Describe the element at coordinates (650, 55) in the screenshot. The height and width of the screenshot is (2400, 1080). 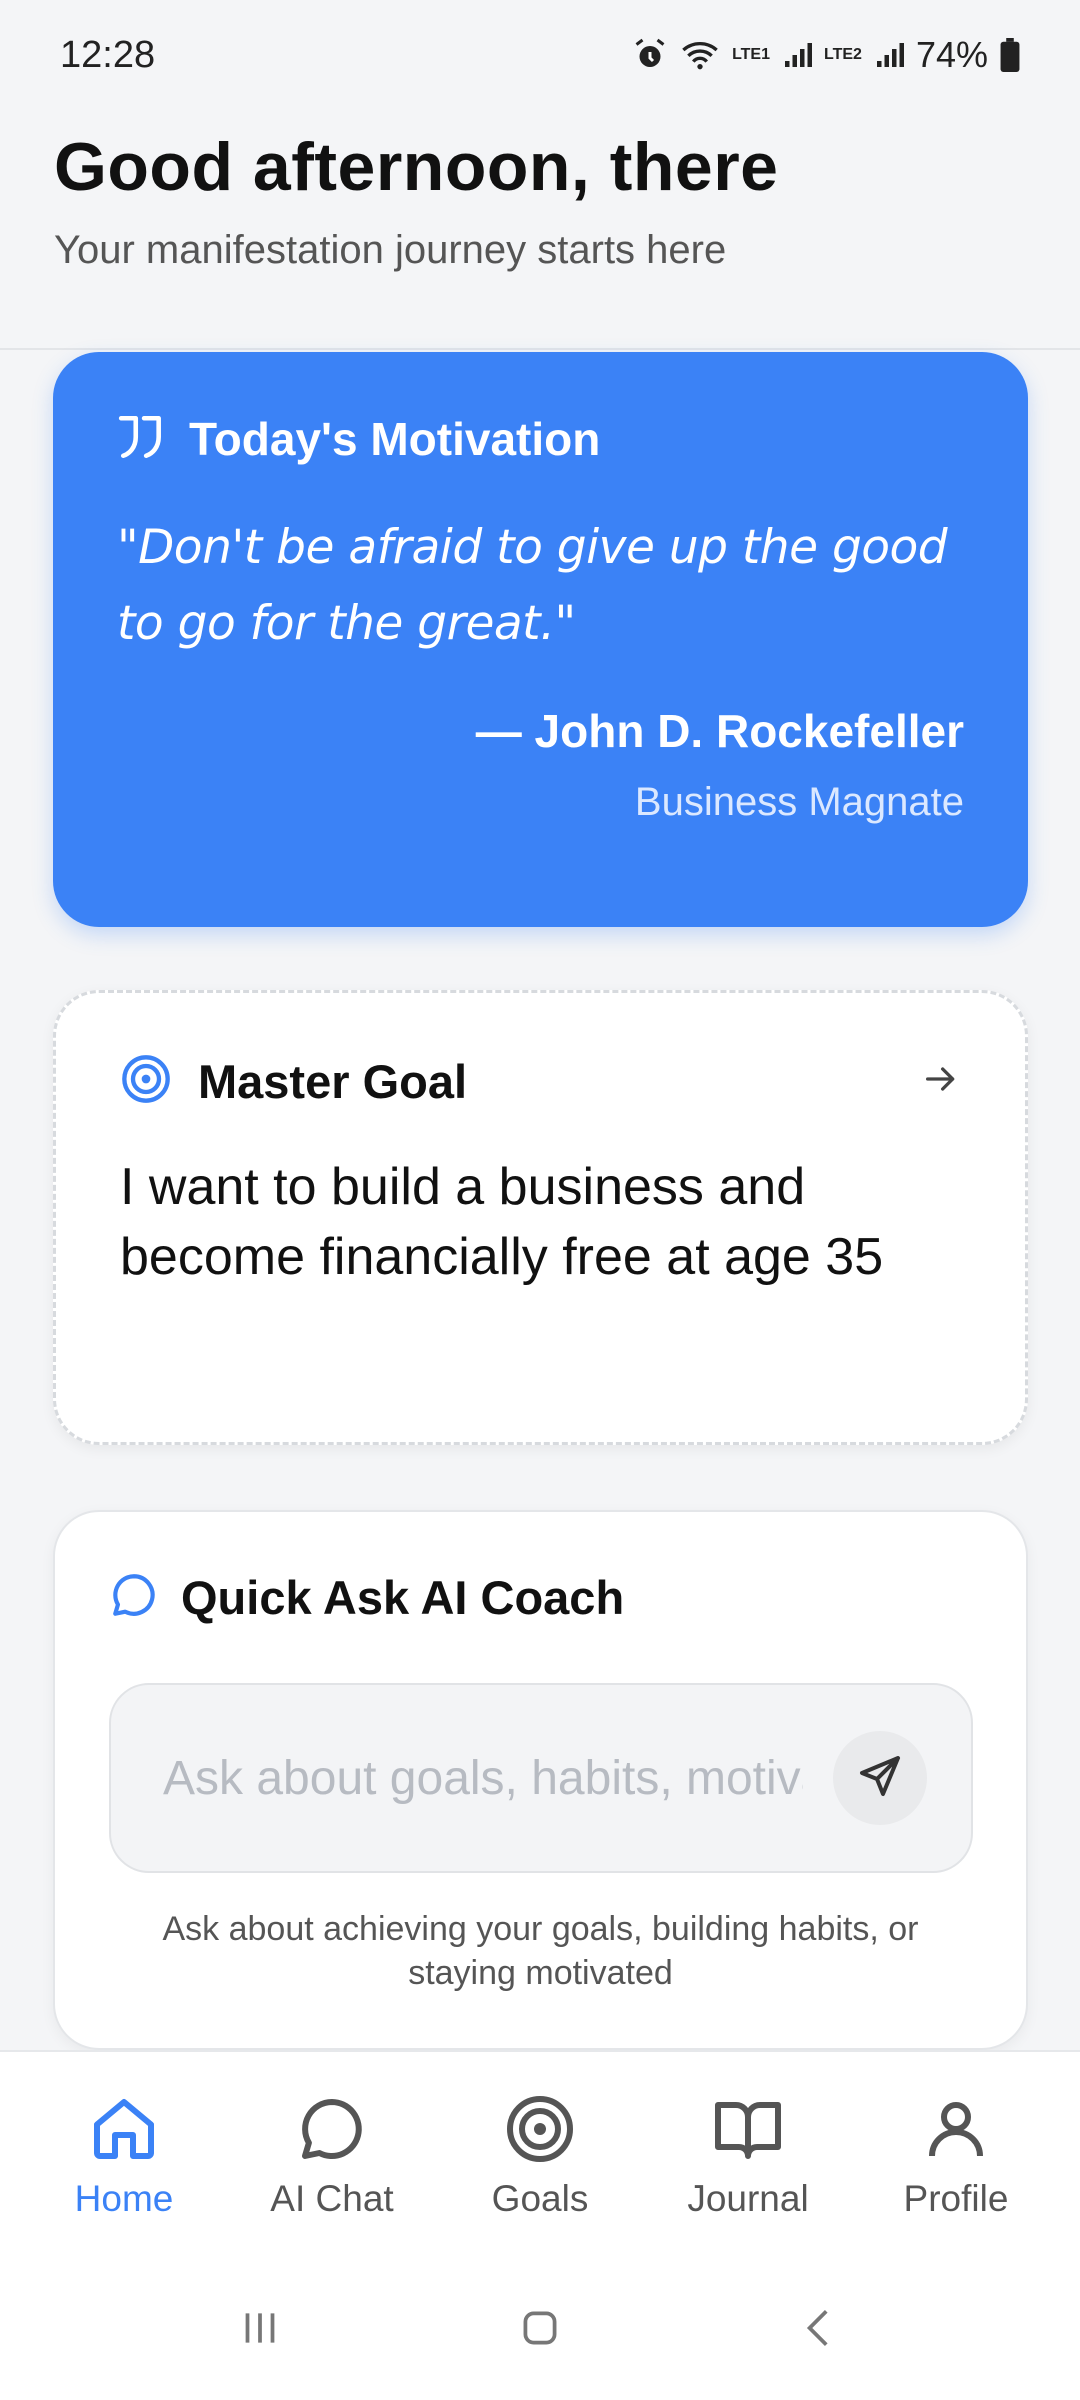
I see `alarm-icon` at that location.